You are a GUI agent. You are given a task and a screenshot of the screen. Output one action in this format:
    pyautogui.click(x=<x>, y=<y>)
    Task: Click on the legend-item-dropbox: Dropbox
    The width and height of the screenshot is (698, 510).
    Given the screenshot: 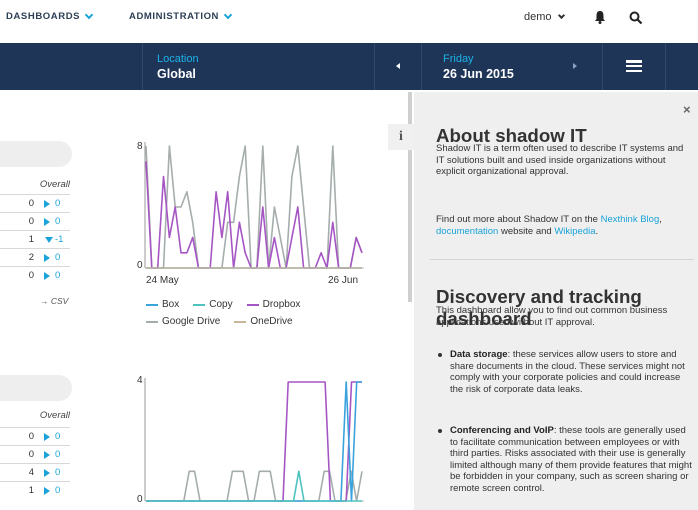 What is the action you would take?
    pyautogui.click(x=273, y=304)
    